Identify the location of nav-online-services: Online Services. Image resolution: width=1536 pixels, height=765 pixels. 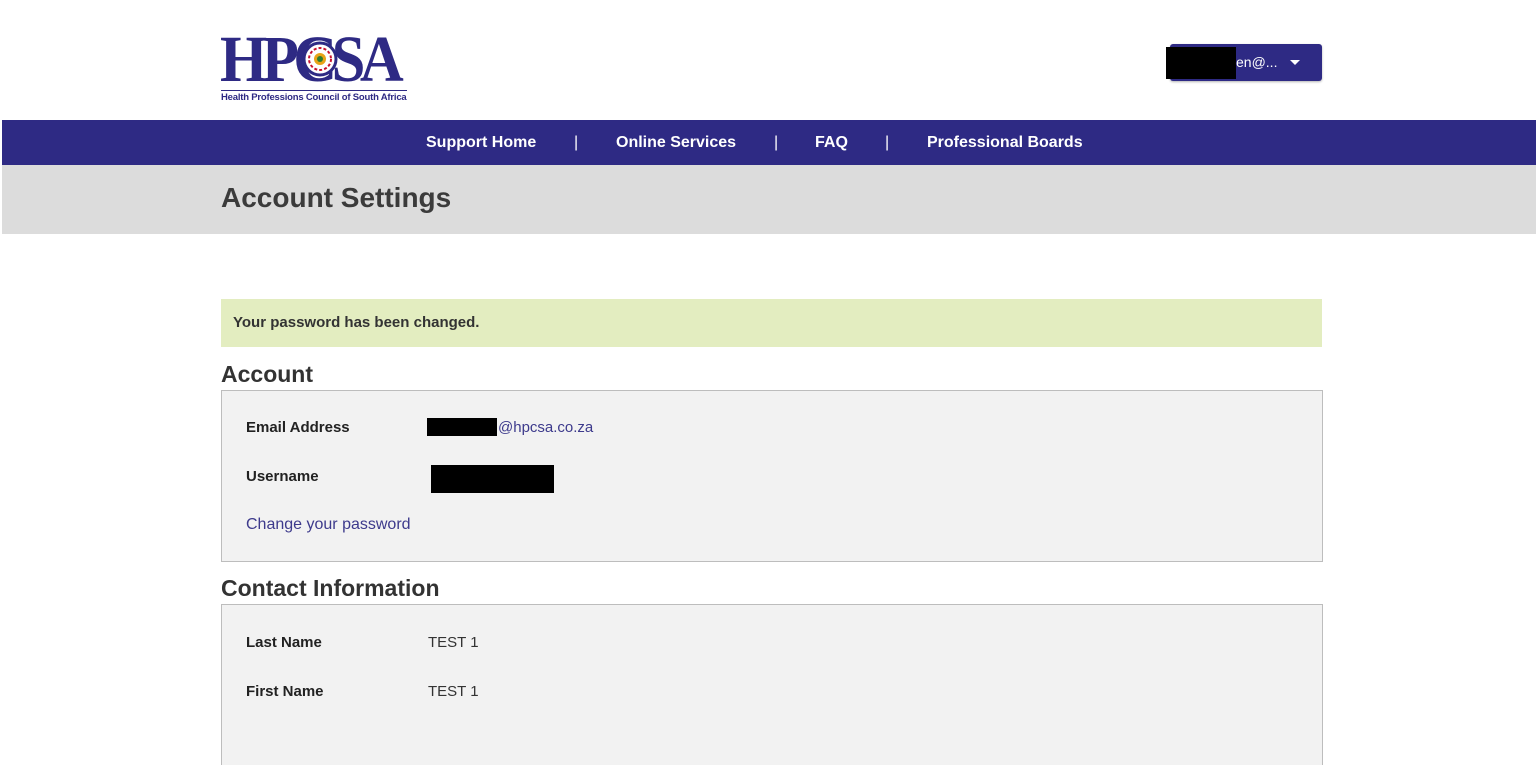
(676, 142).